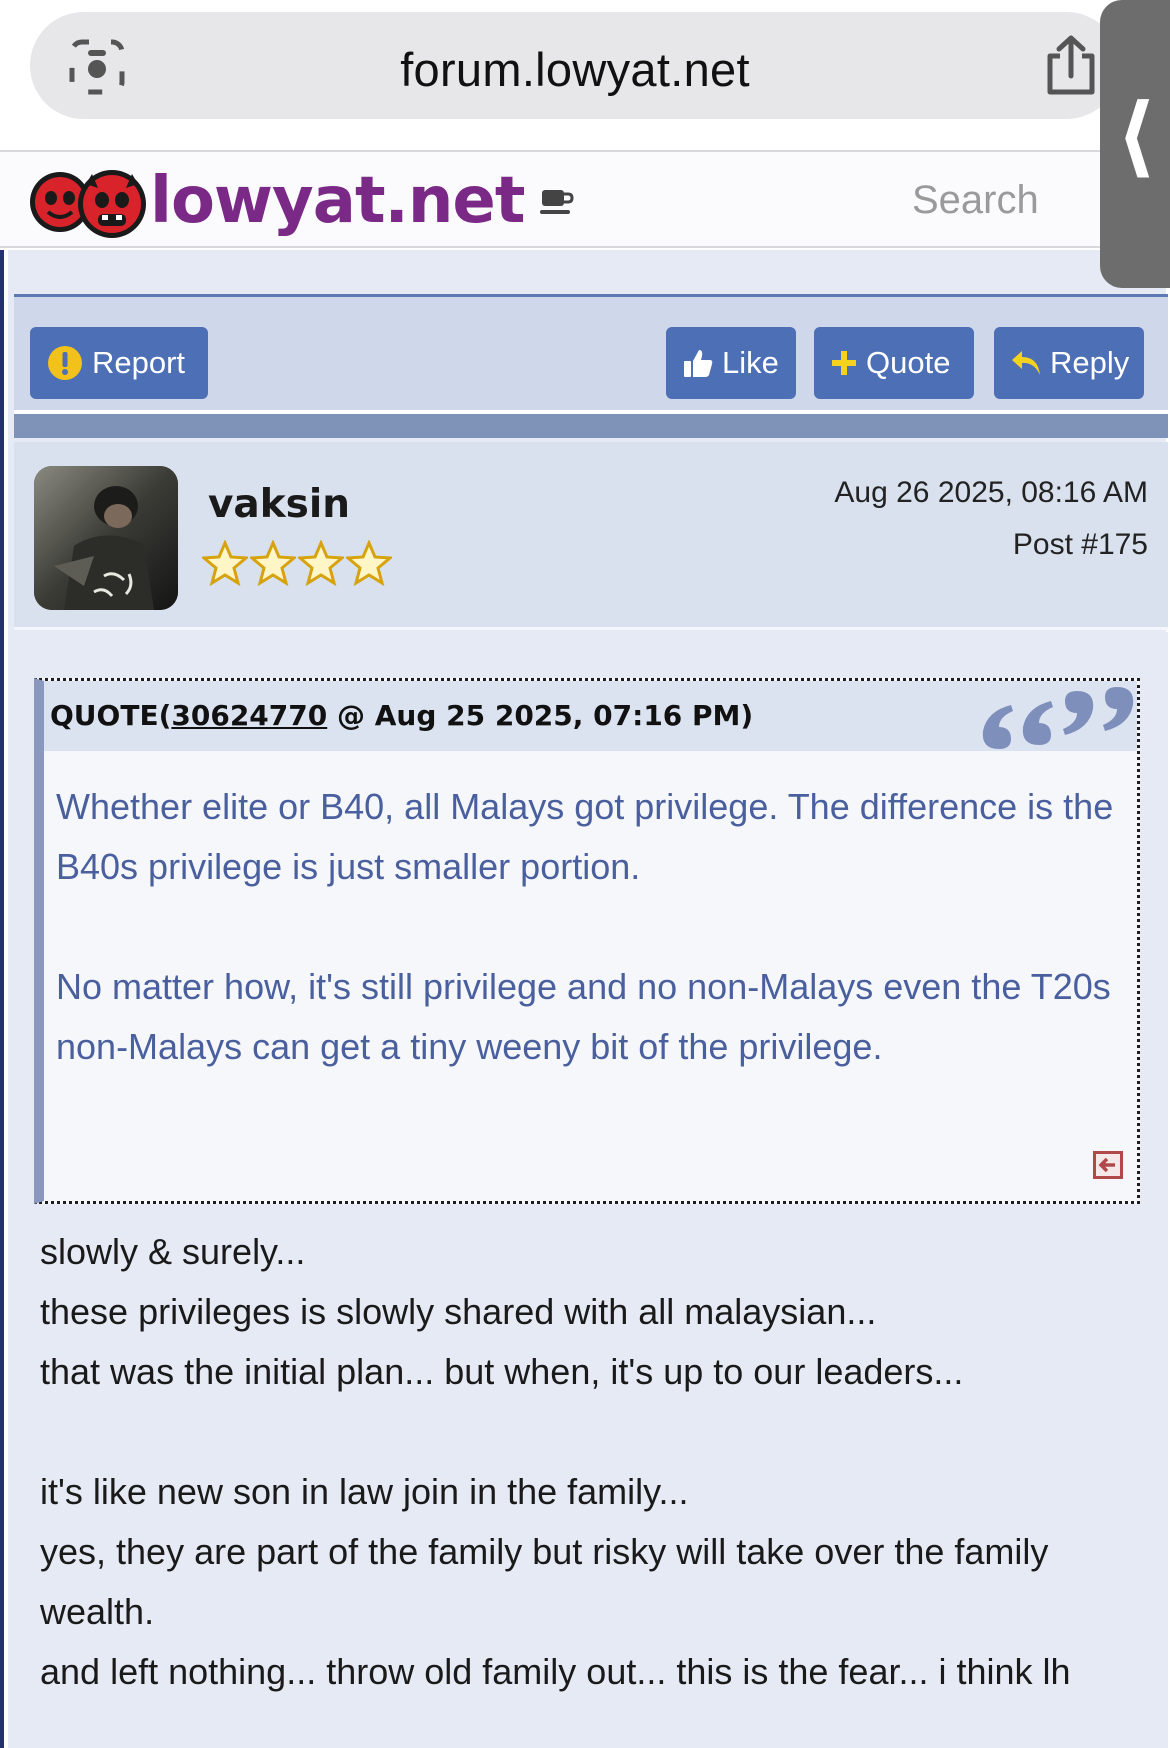 The width and height of the screenshot is (1170, 1748). I want to click on quote-prefix: QUOTE(, so click(111, 715).